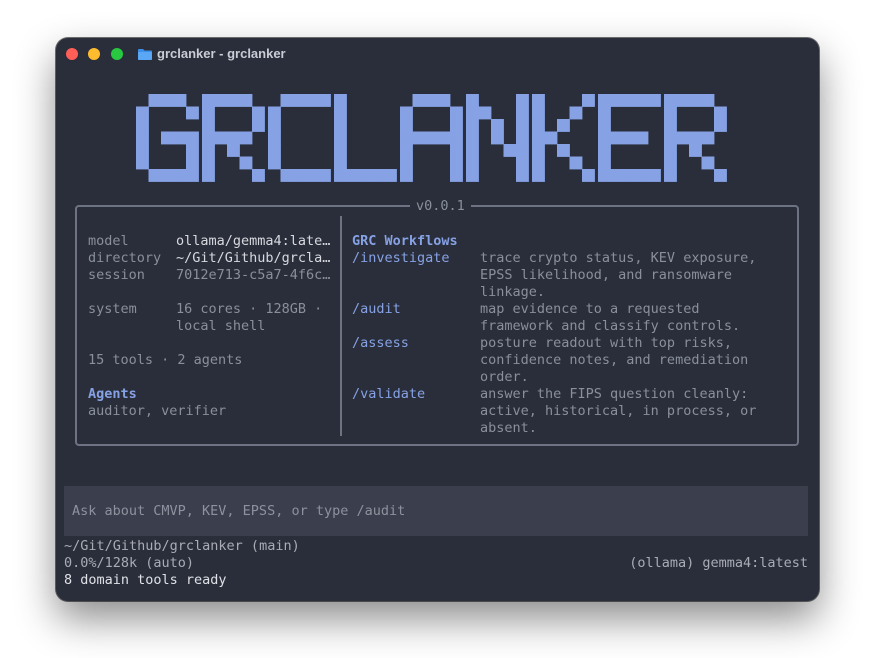  What do you see at coordinates (508, 428) in the screenshot?
I see `workflow-desc-validate-3: absent.` at bounding box center [508, 428].